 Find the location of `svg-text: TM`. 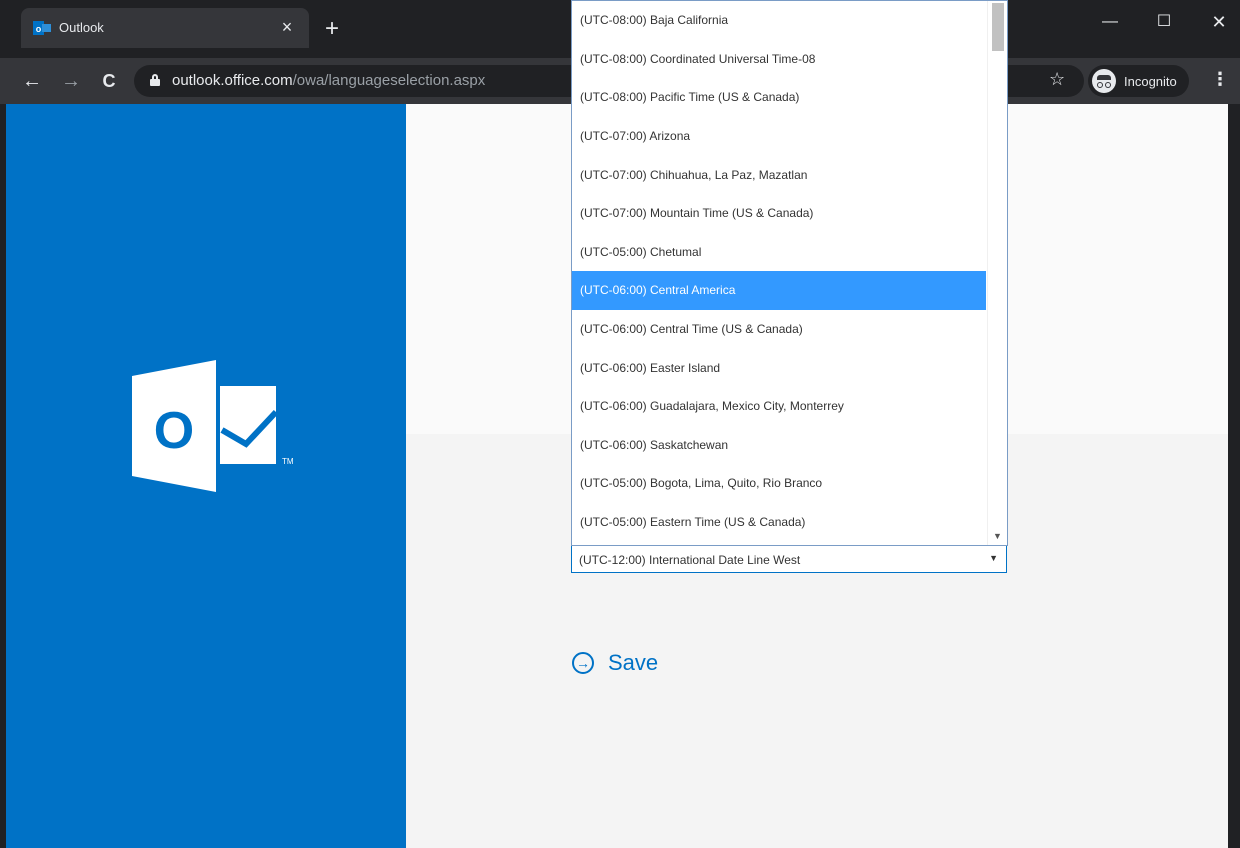

svg-text: TM is located at coordinates (288, 461).